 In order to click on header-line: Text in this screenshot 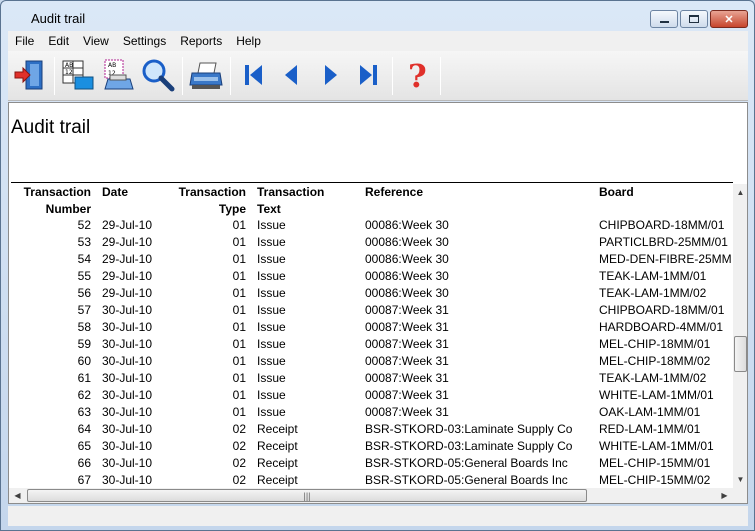, I will do `click(269, 209)`.